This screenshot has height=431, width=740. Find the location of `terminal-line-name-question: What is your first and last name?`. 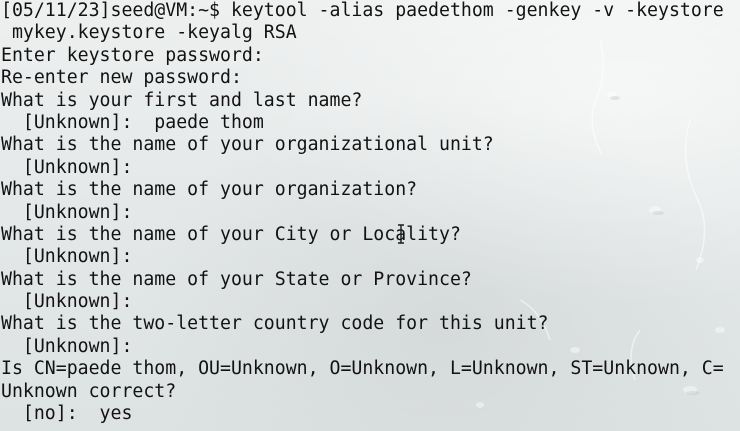

terminal-line-name-question: What is your first and last name? is located at coordinates (182, 100).